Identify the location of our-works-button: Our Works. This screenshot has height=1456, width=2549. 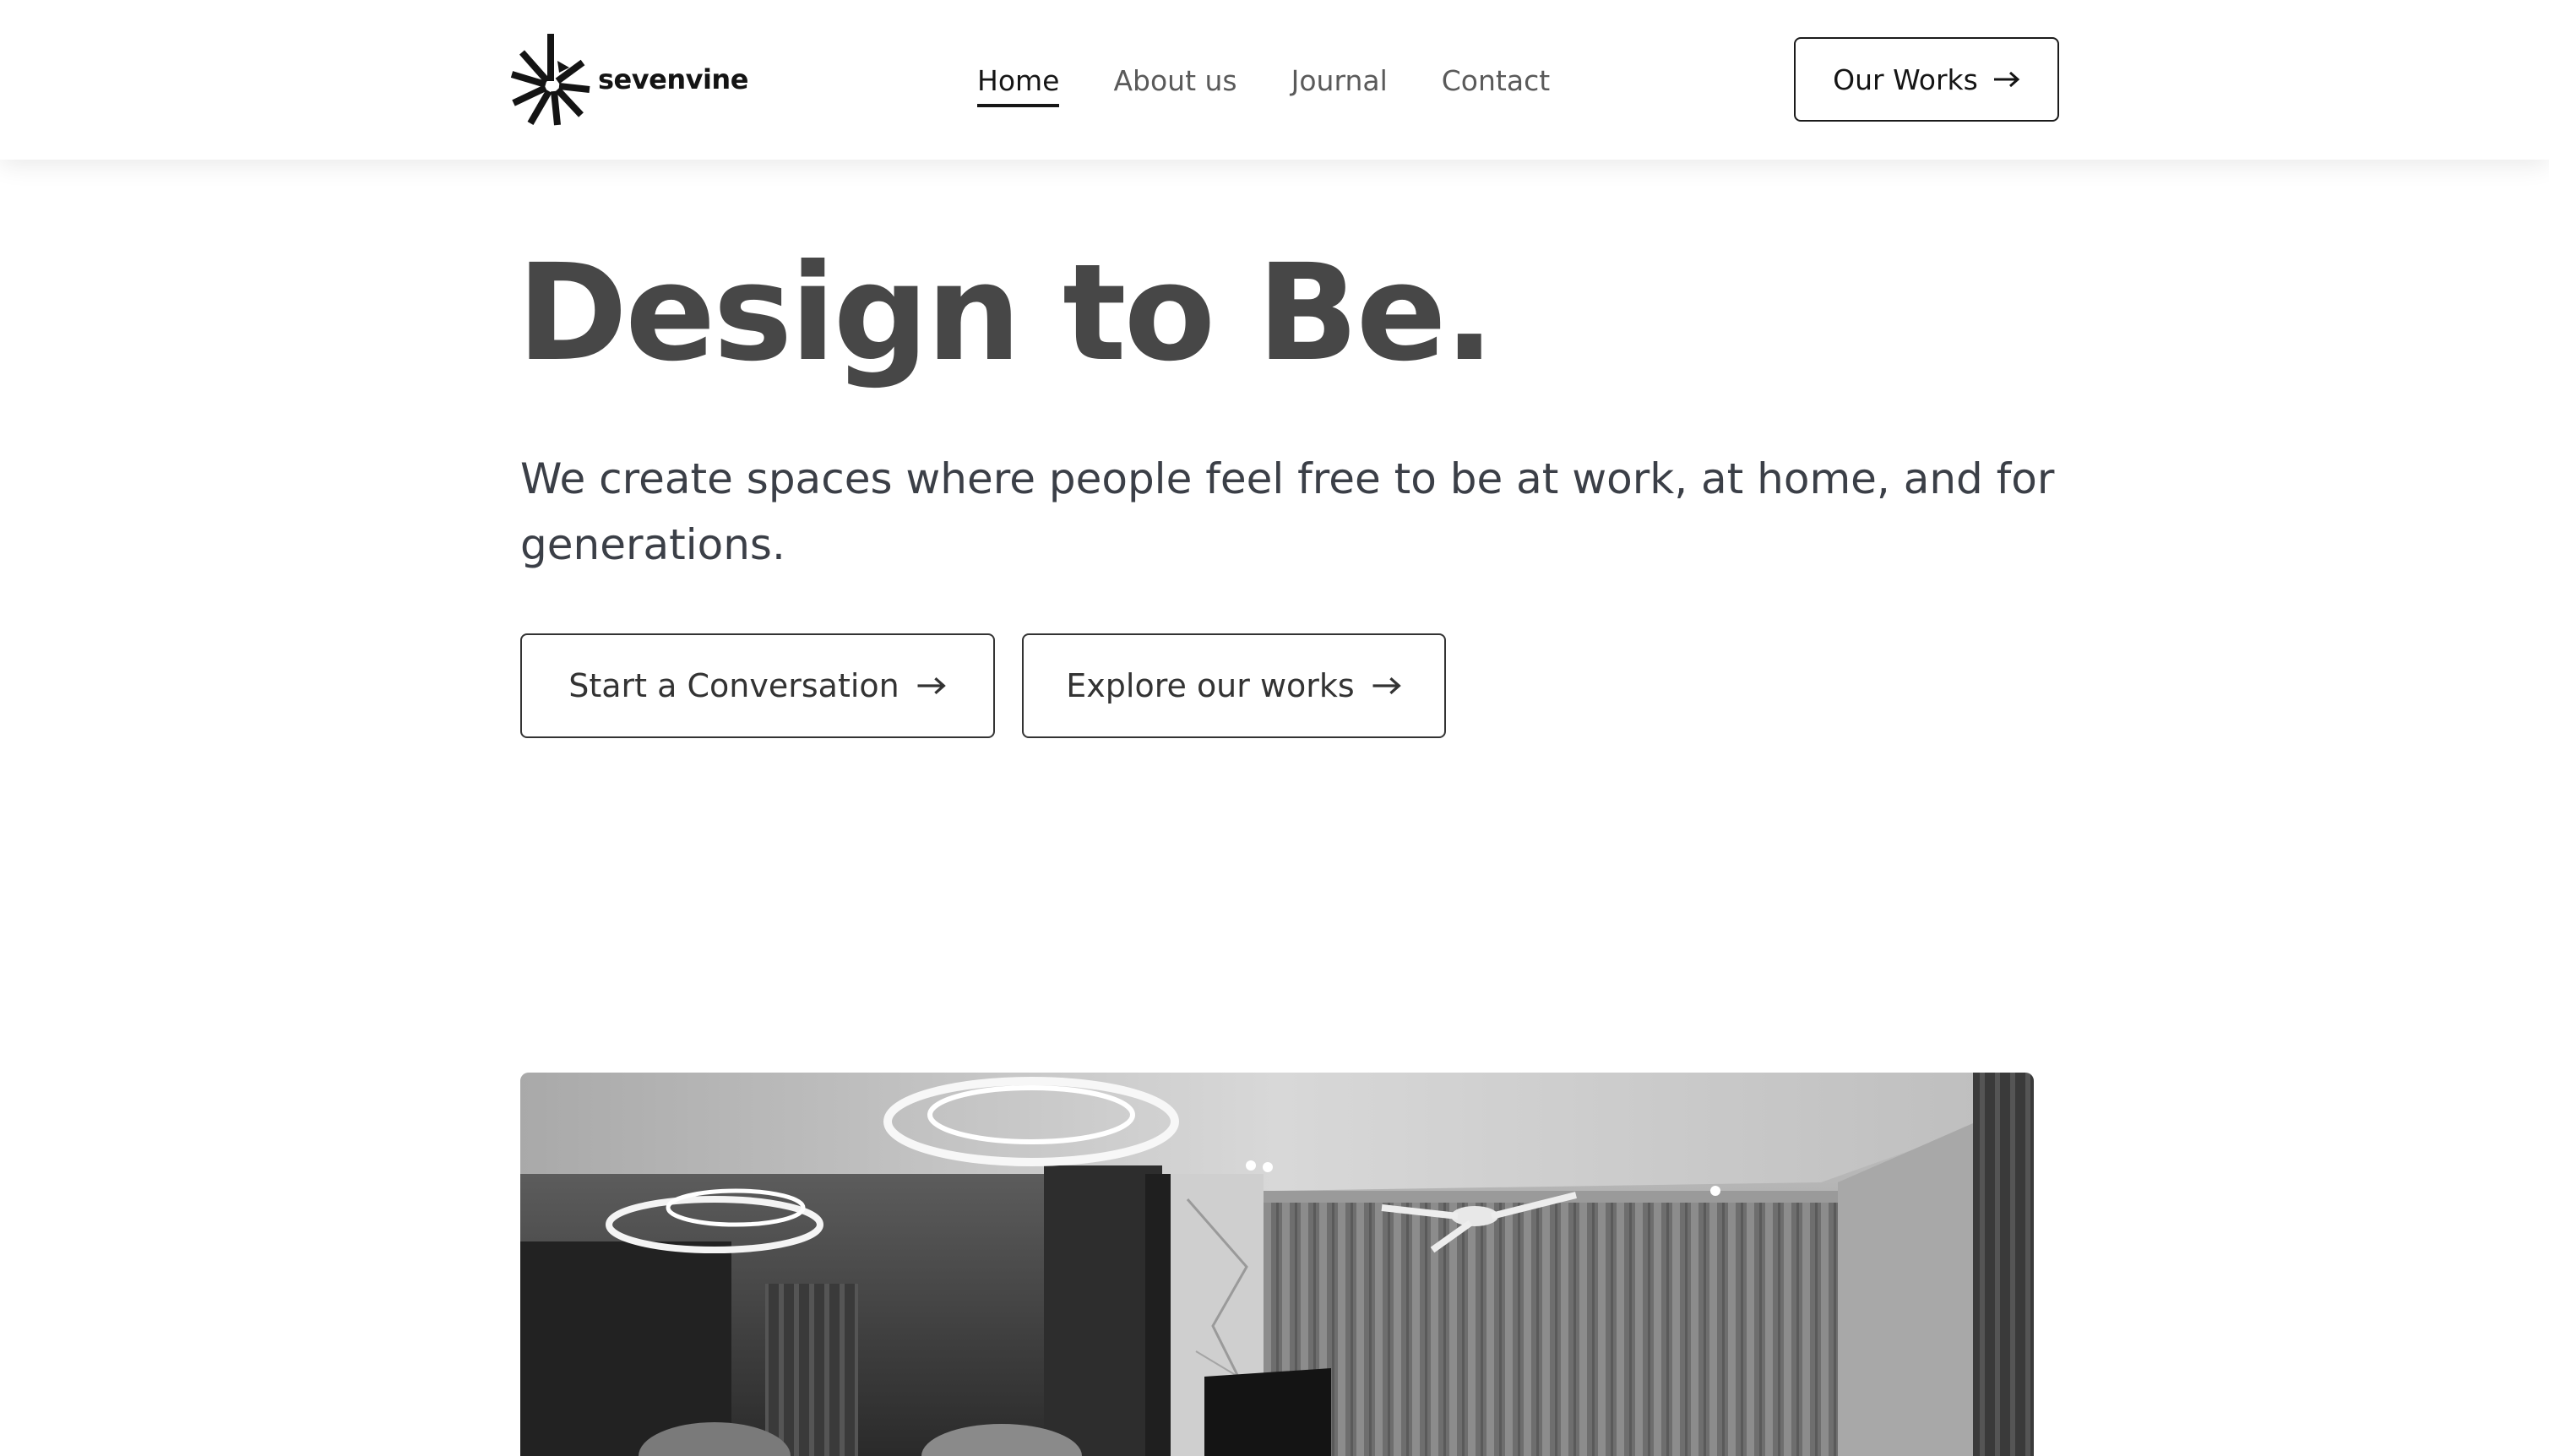
(1926, 80).